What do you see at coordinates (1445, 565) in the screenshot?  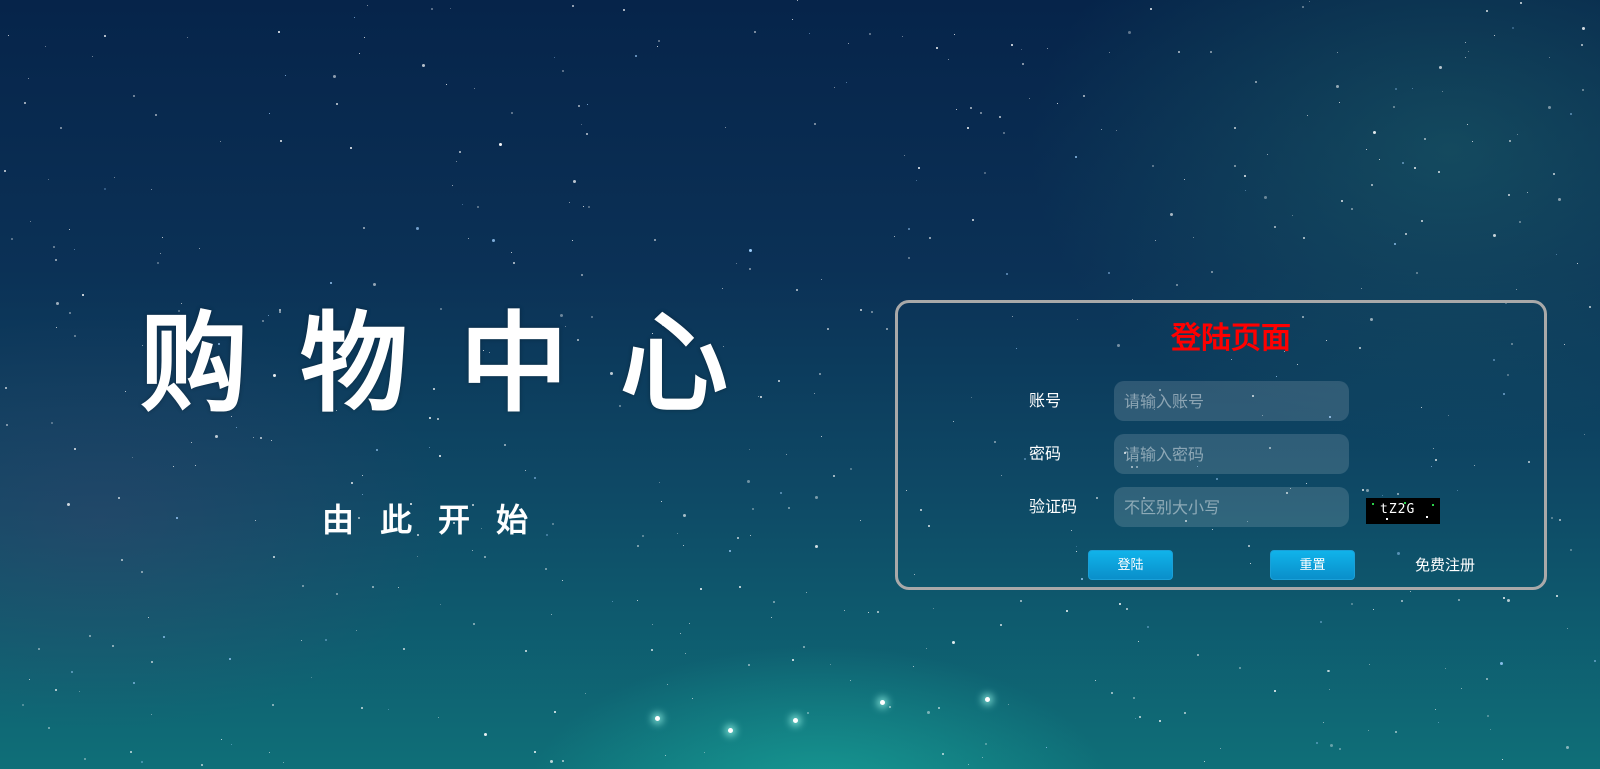 I see `register-link: 免费注册` at bounding box center [1445, 565].